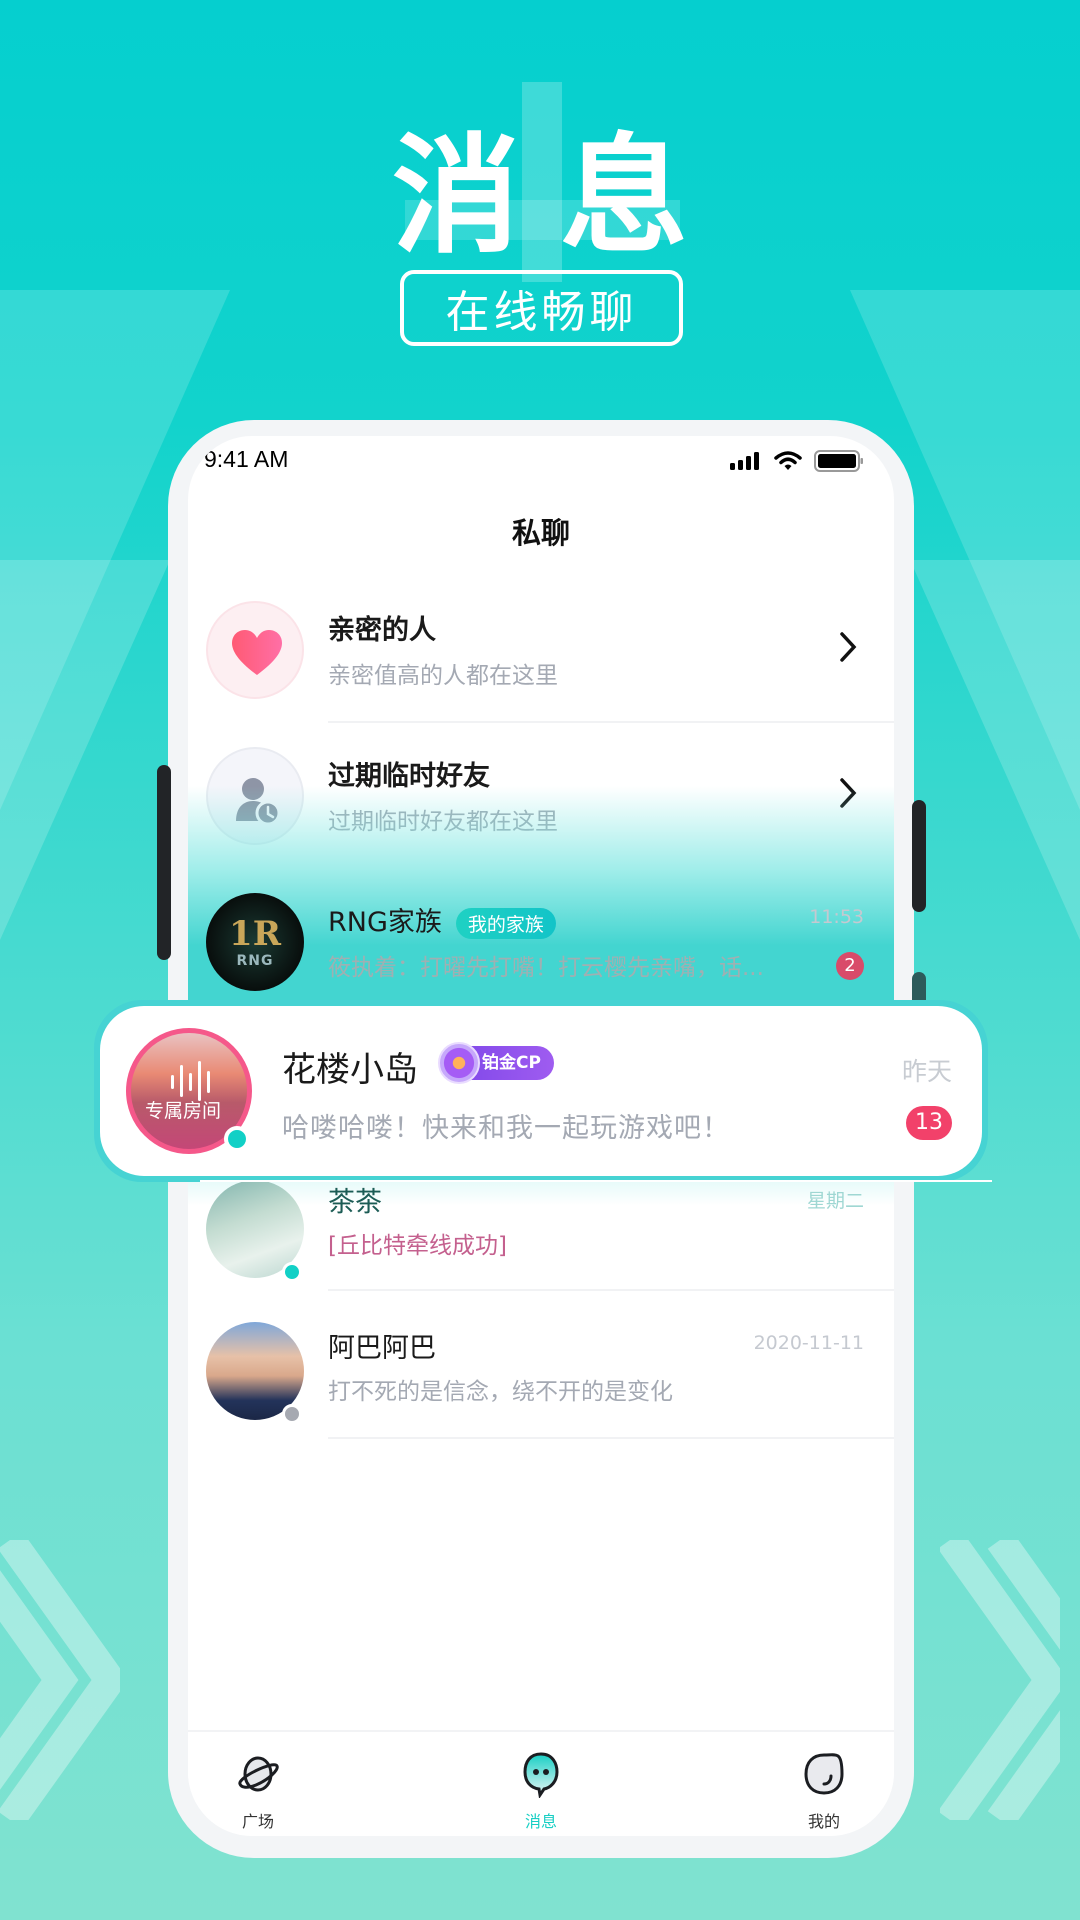 The width and height of the screenshot is (1080, 1920). I want to click on conversation-name: RNG家族 我的家族, so click(442, 919).